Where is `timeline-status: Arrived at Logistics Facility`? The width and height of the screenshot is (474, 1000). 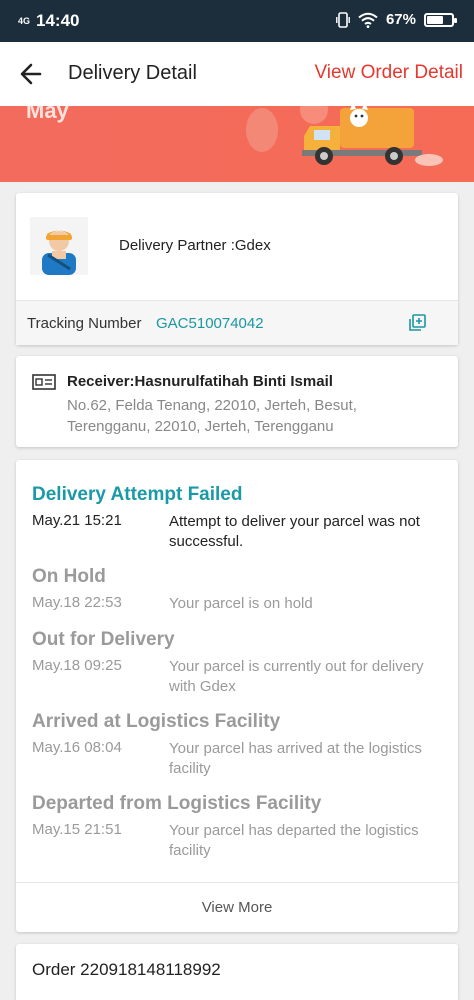 timeline-status: Arrived at Logistics Facility is located at coordinates (156, 721).